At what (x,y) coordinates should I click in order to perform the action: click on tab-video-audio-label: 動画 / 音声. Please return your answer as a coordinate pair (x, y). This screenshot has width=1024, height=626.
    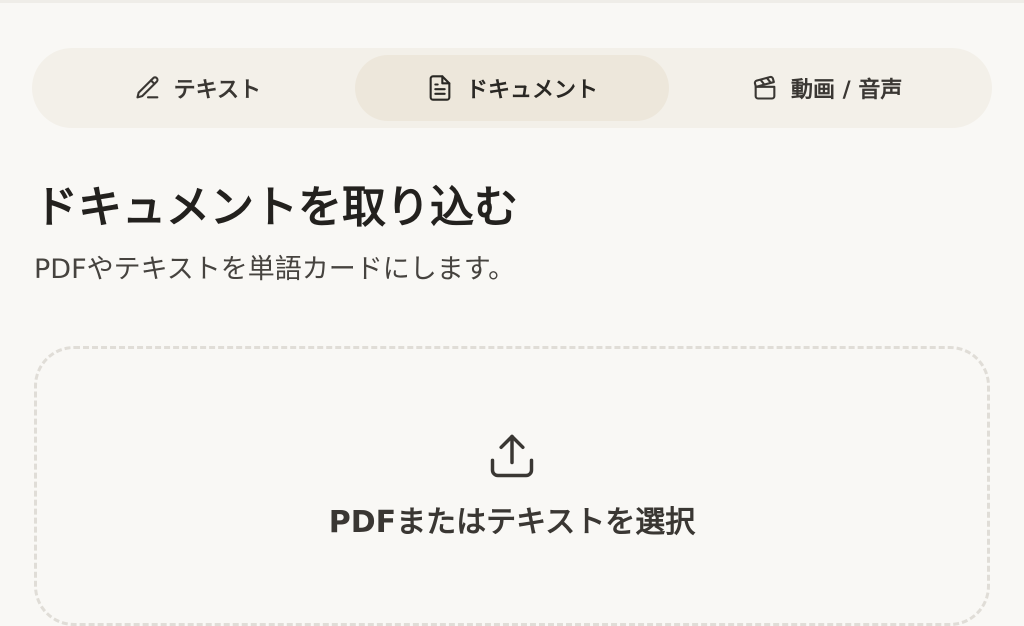
    Looking at the image, I should click on (847, 90).